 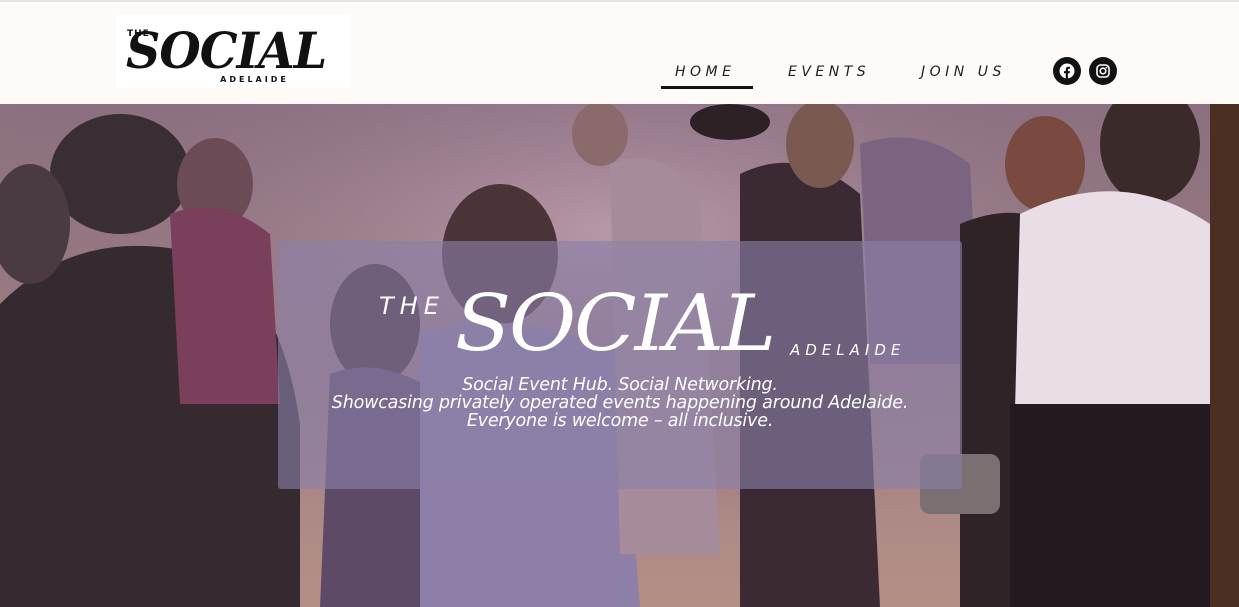 I want to click on nav-item-home: HOME, so click(x=705, y=72).